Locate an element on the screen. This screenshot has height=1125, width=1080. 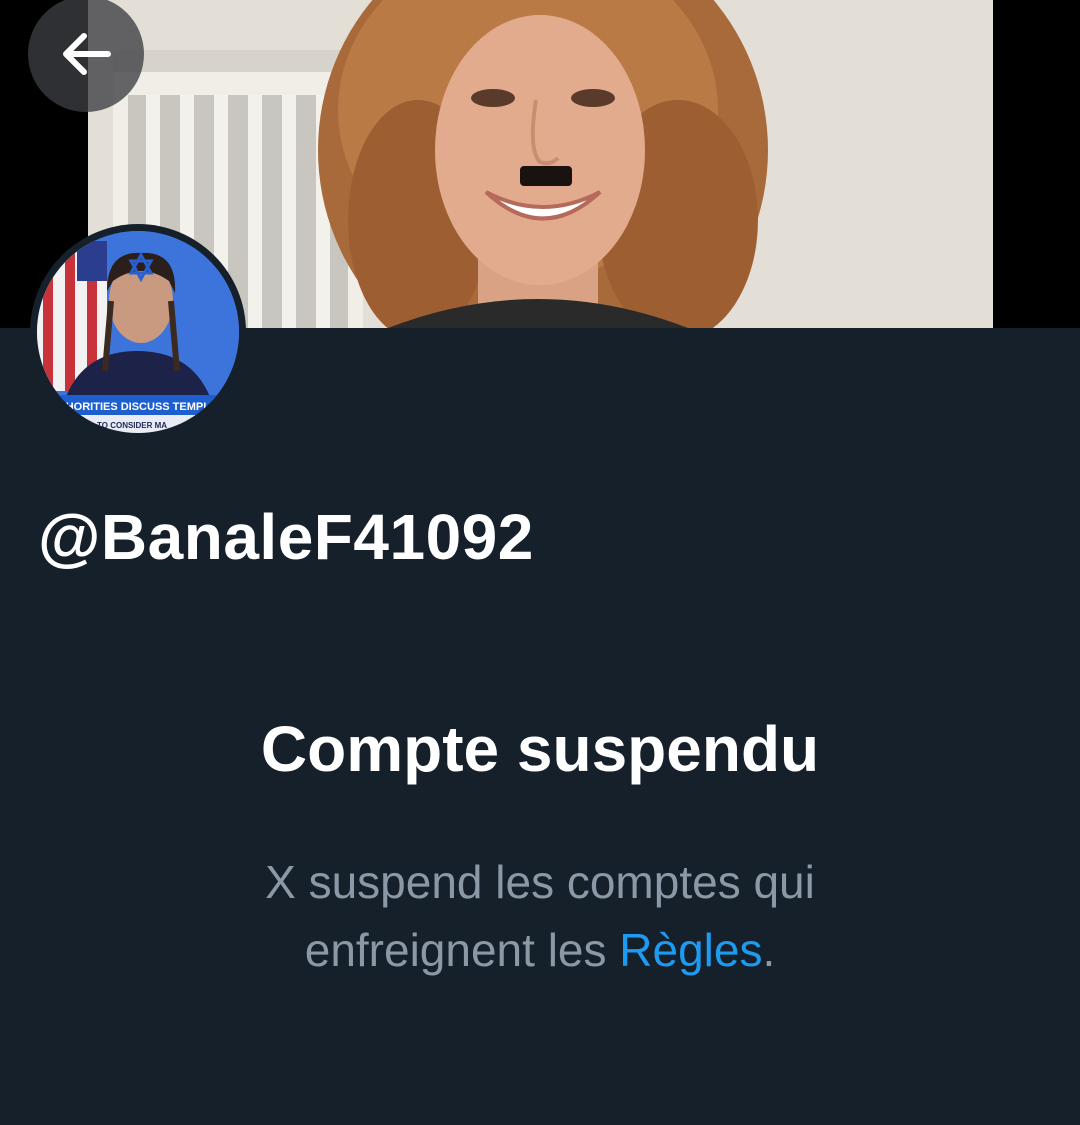
avatar-caption-line1: THORITIES DISCUSS TEMPL is located at coordinates (134, 407).